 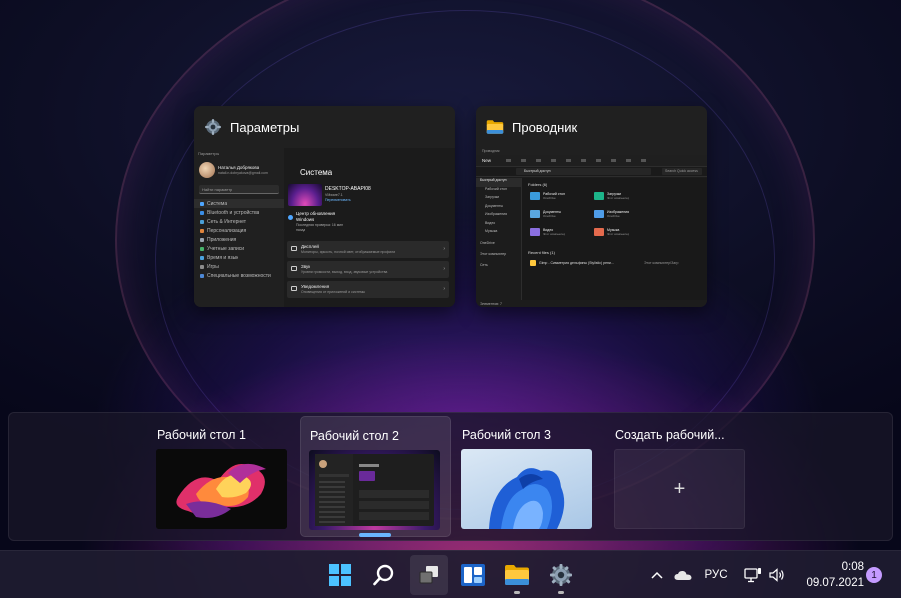 I want to click on page-title: Система, so click(x=316, y=172).